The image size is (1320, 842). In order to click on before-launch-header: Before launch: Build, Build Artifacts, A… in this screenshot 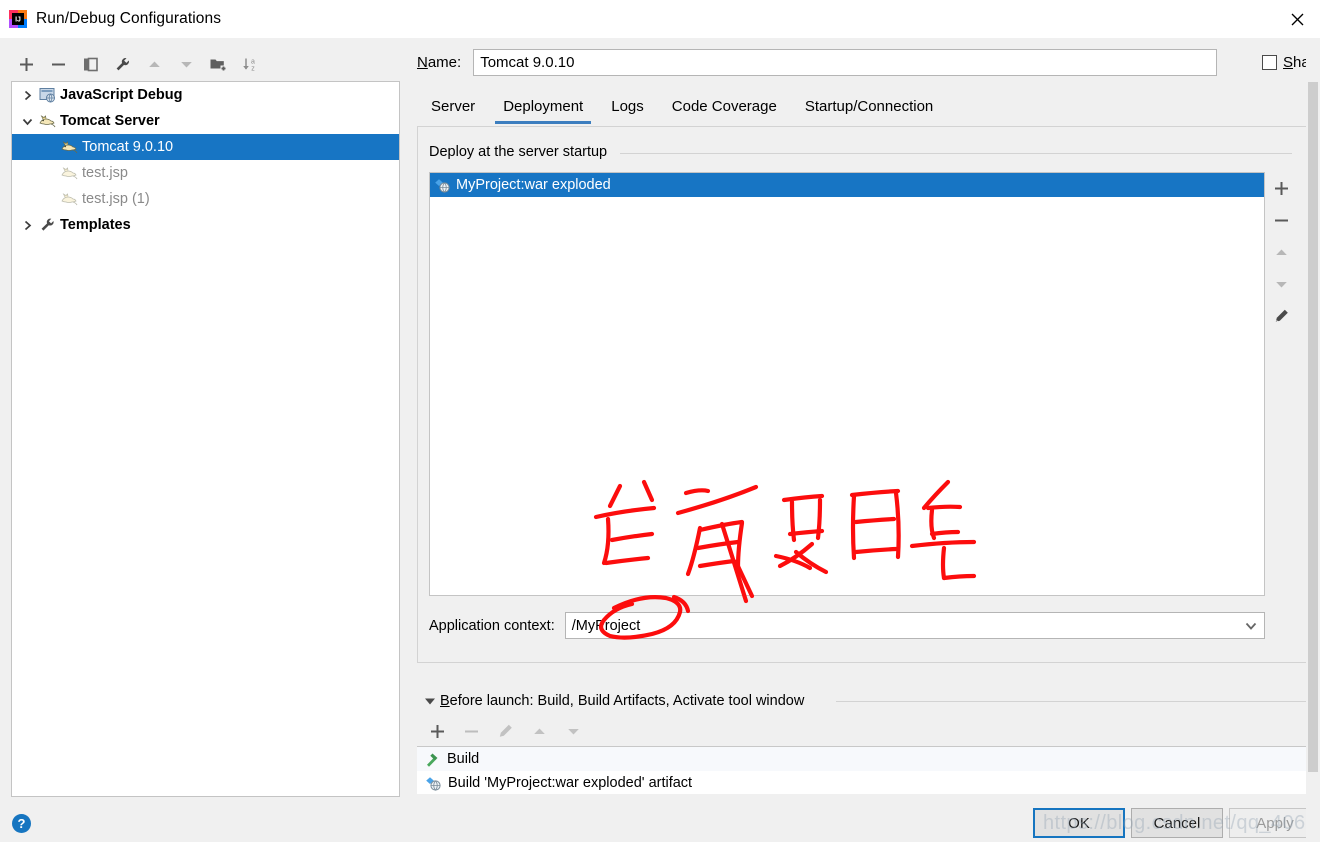, I will do `click(612, 701)`.